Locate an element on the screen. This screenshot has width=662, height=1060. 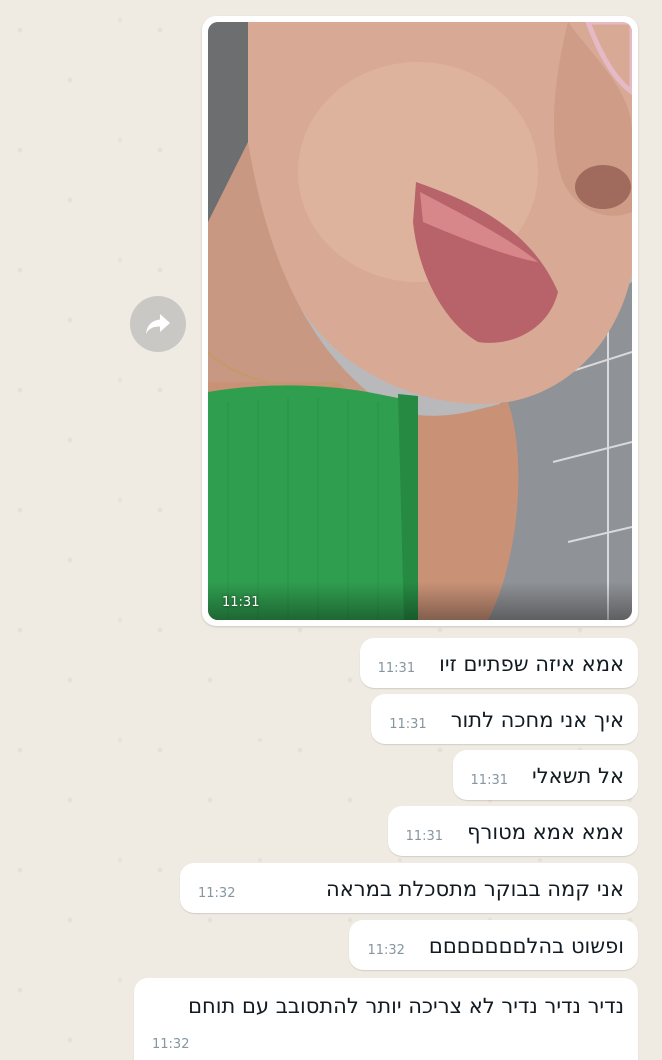
message-text: אמא אמא מטורף is located at coordinates (545, 832).